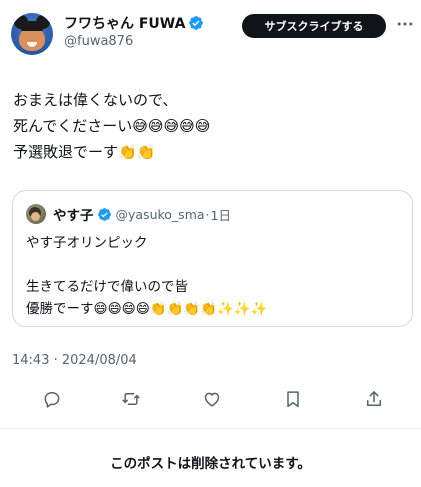 The width and height of the screenshot is (421, 487). Describe the element at coordinates (112, 126) in the screenshot. I see `tweet-text-line: 死んでくださーい😅😅😅😅😅` at that location.